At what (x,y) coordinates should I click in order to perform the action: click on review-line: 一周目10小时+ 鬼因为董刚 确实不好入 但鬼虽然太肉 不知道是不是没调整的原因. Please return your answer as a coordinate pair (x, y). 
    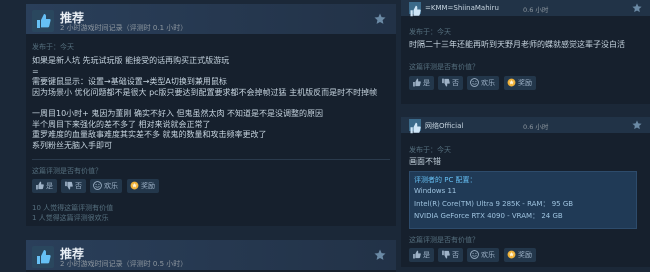
    Looking at the image, I should click on (178, 113).